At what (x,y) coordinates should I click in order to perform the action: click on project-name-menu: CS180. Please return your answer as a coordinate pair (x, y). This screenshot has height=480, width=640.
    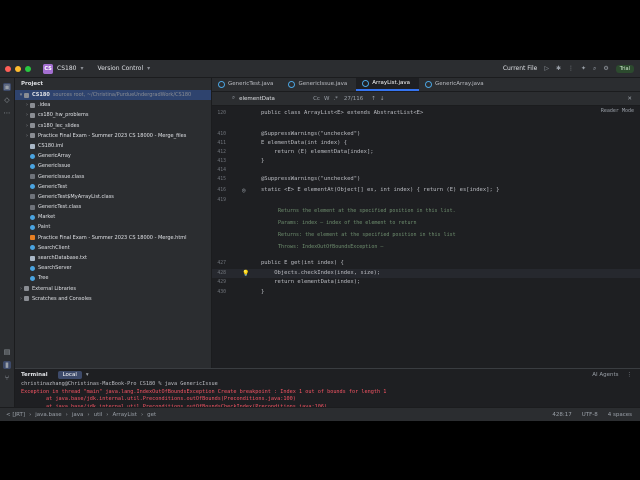
    Looking at the image, I should click on (66, 68).